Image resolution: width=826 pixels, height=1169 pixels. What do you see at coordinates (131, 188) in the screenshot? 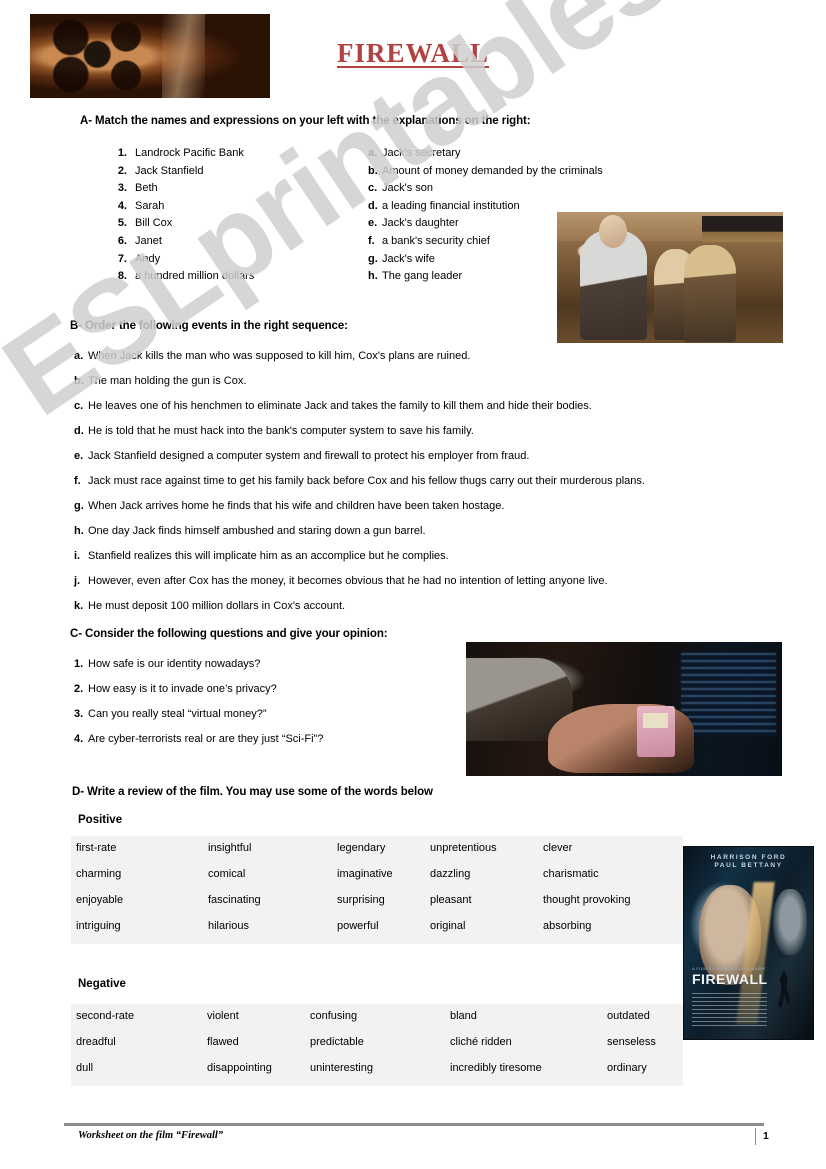
I see `match-left-item: 3. Beth` at bounding box center [131, 188].